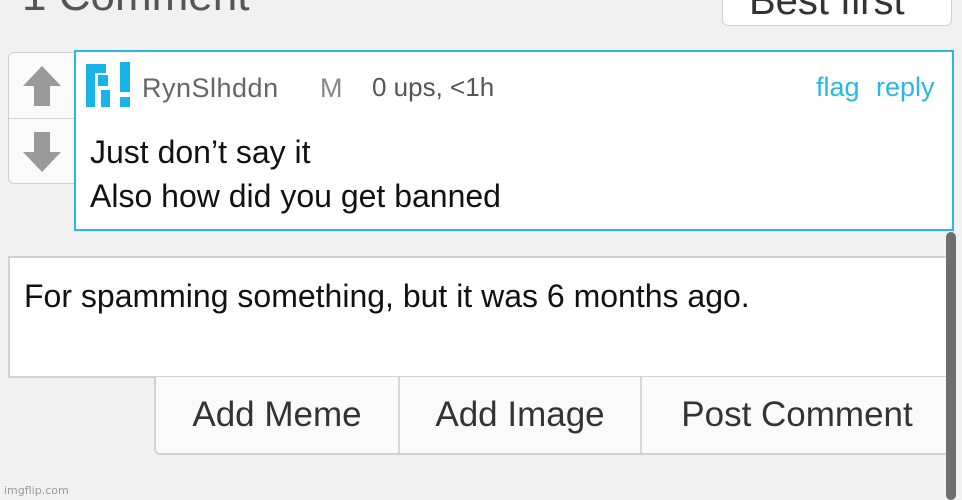  What do you see at coordinates (110, 85) in the screenshot?
I see `avatar` at bounding box center [110, 85].